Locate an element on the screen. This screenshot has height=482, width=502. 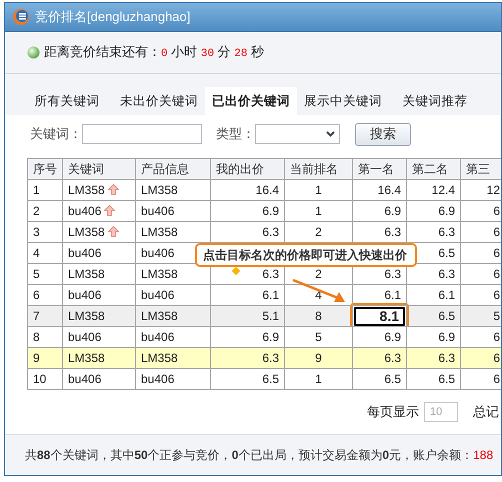
tab: 已出价关键词 is located at coordinates (251, 101).